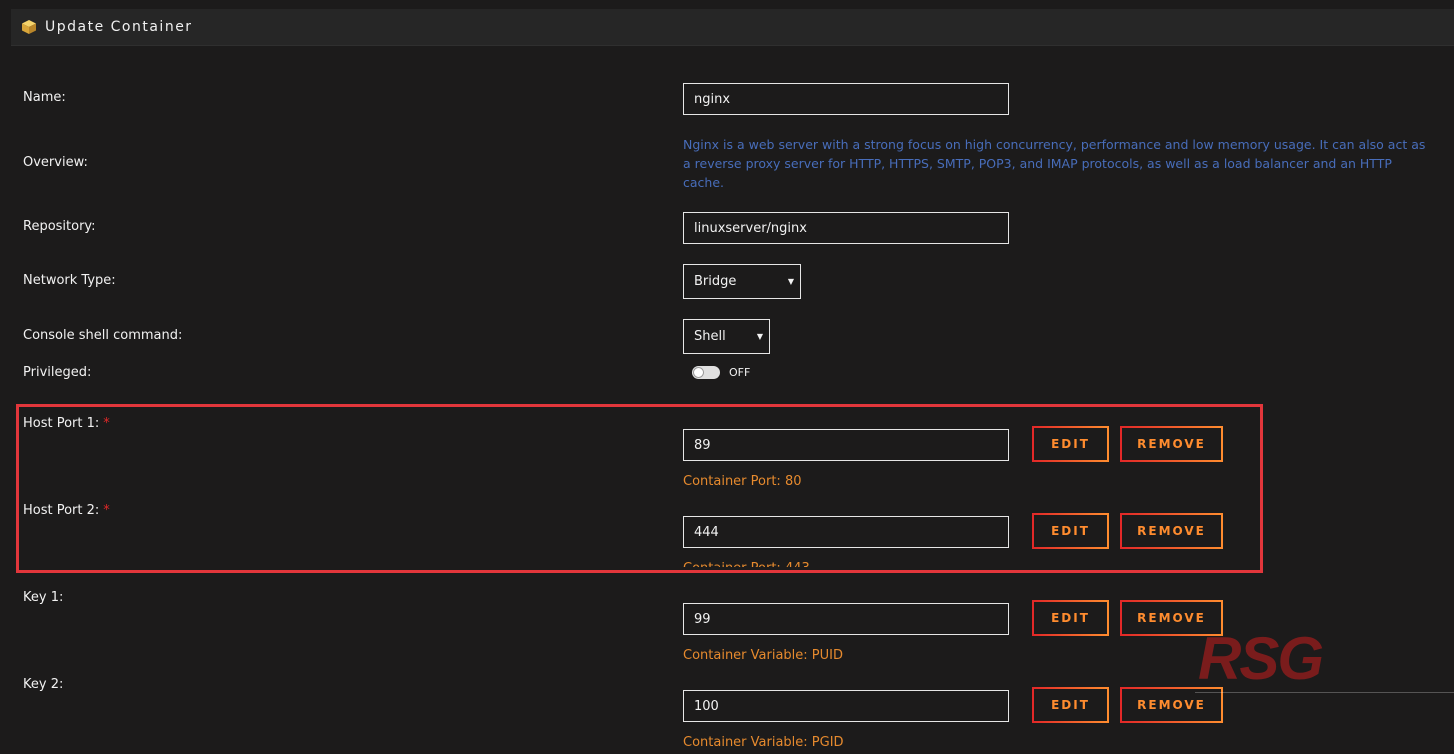 The image size is (1454, 754). Describe the element at coordinates (1070, 531) in the screenshot. I see `host-port-2-edit-button: EDIT` at that location.